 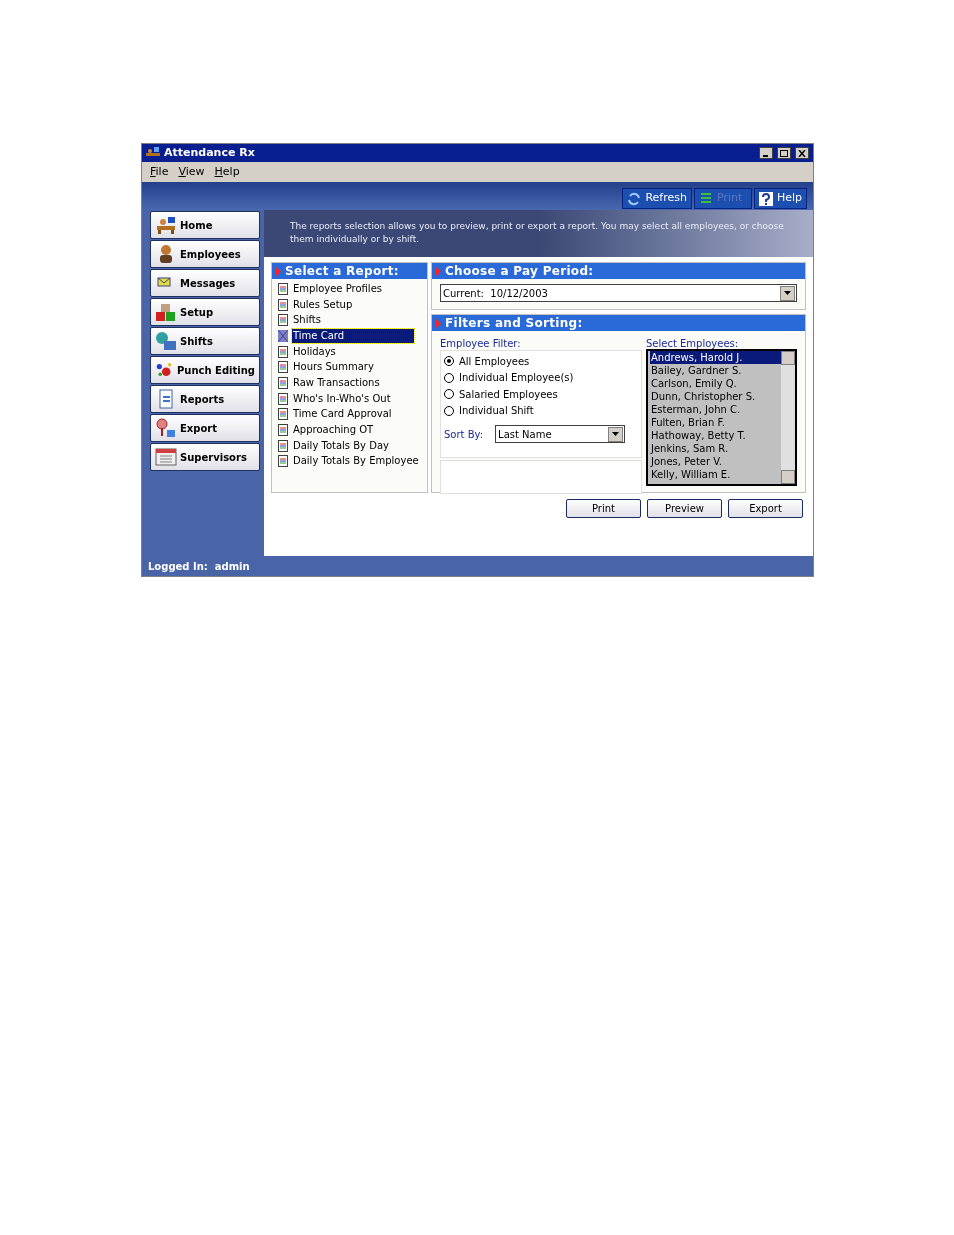 I want to click on minimize-button, so click(x=766, y=153).